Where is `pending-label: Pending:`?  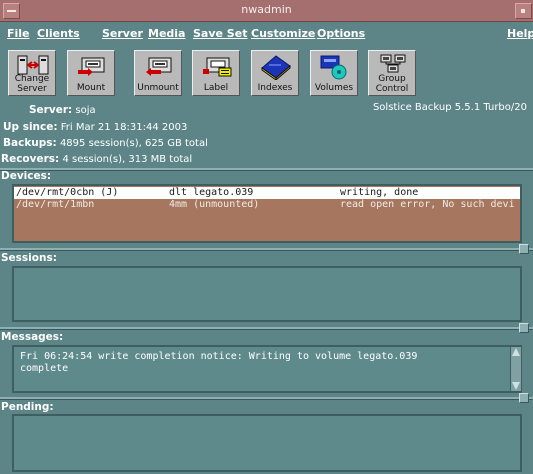
pending-label: Pending: is located at coordinates (27, 407).